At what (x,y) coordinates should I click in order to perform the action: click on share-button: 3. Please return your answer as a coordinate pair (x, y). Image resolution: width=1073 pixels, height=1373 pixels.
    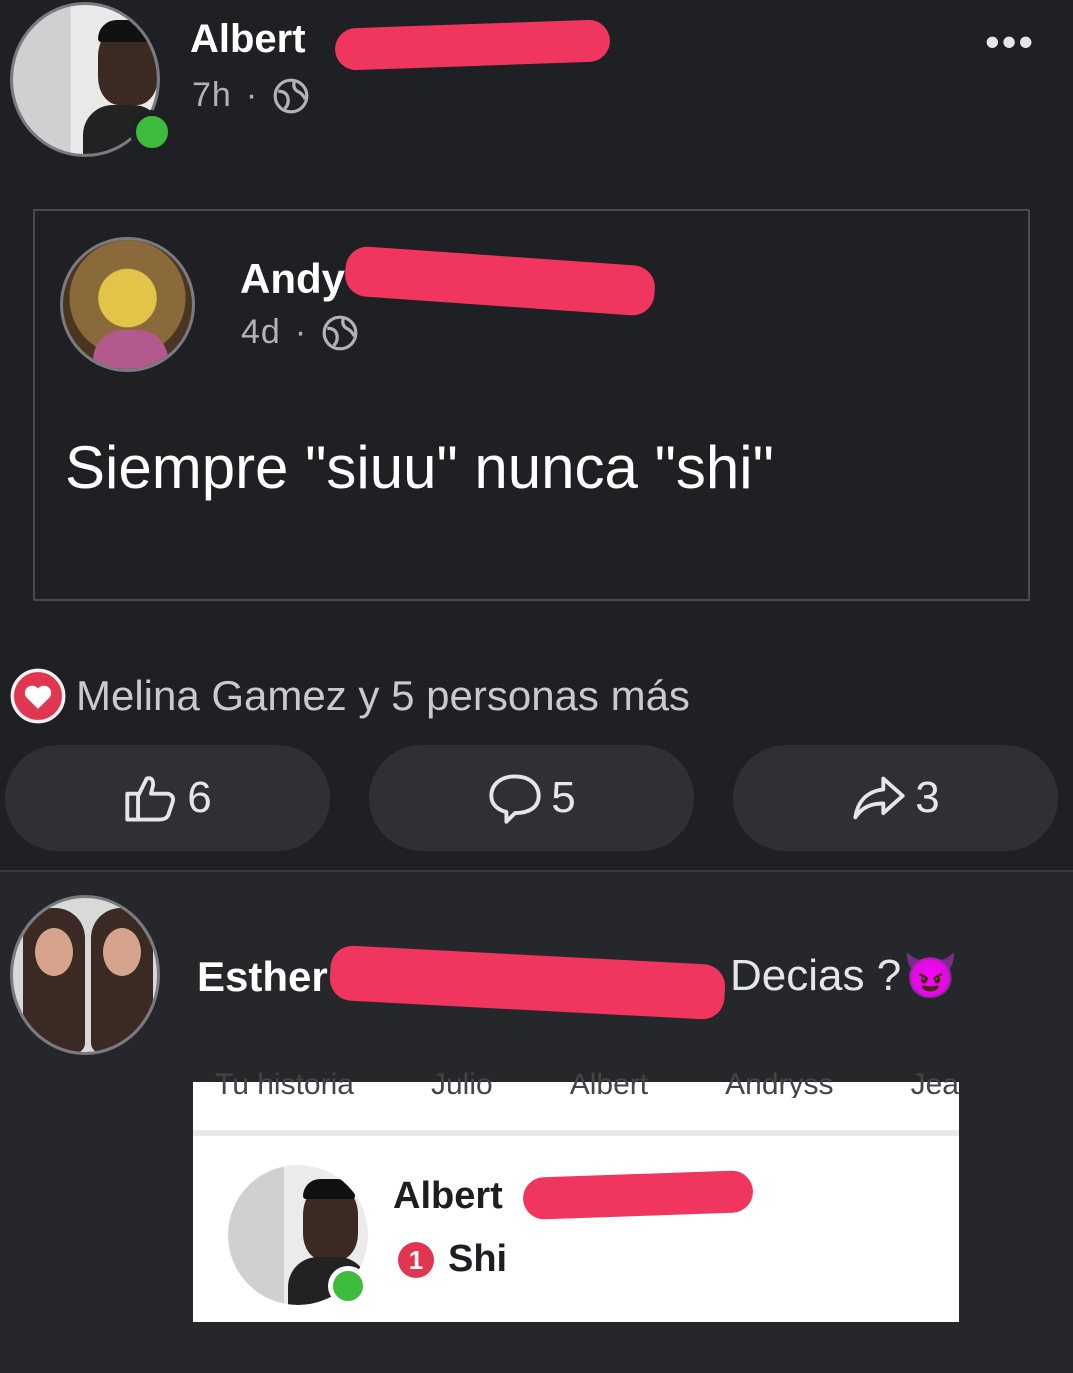
    Looking at the image, I should click on (895, 798).